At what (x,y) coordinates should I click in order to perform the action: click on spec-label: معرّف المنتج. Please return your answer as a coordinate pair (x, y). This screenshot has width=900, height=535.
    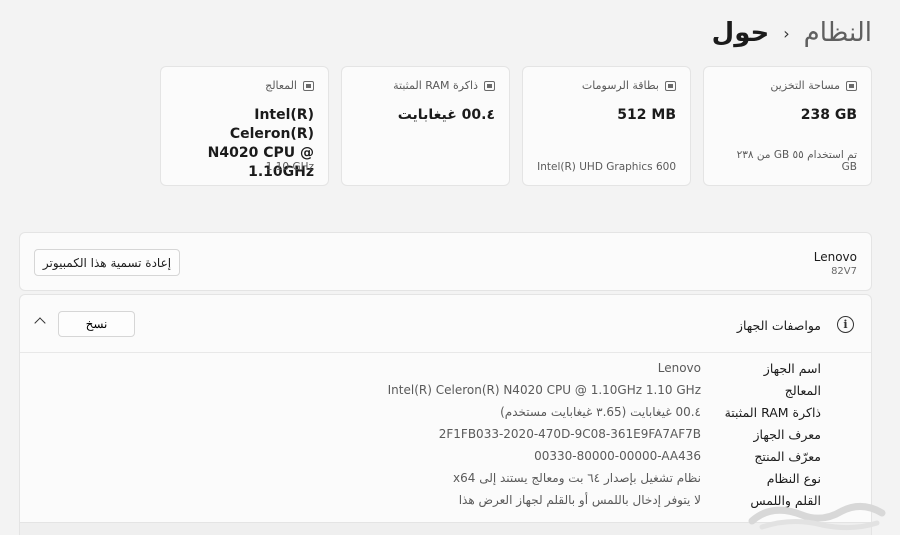
    Looking at the image, I should click on (787, 456).